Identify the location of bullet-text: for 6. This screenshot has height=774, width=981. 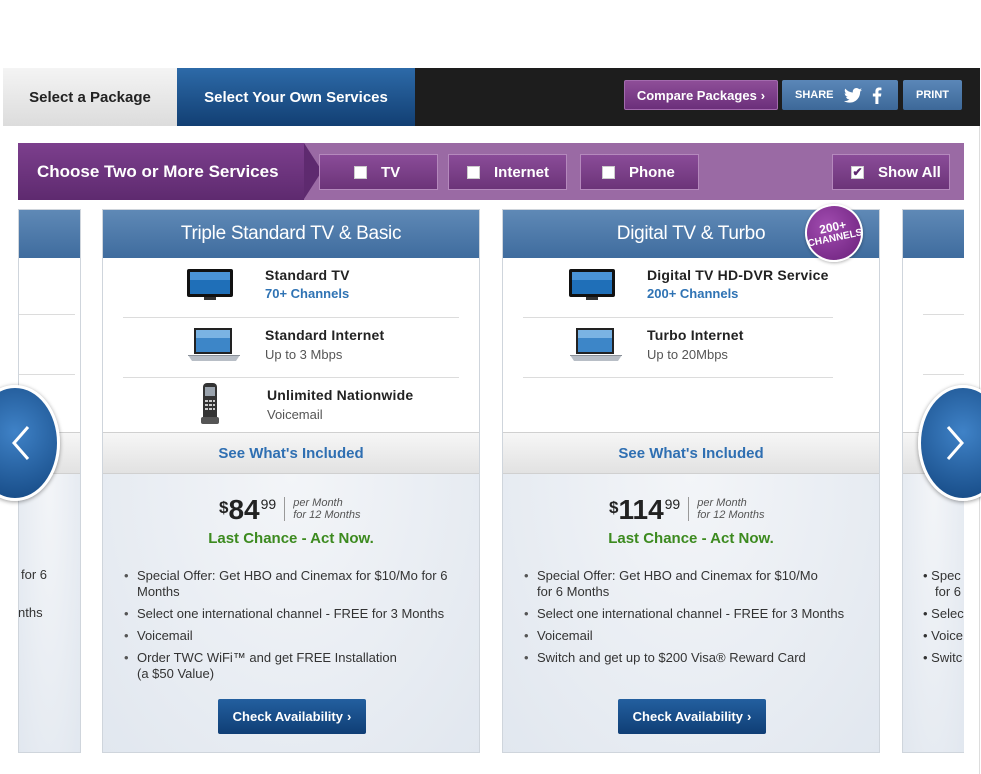
(34, 574).